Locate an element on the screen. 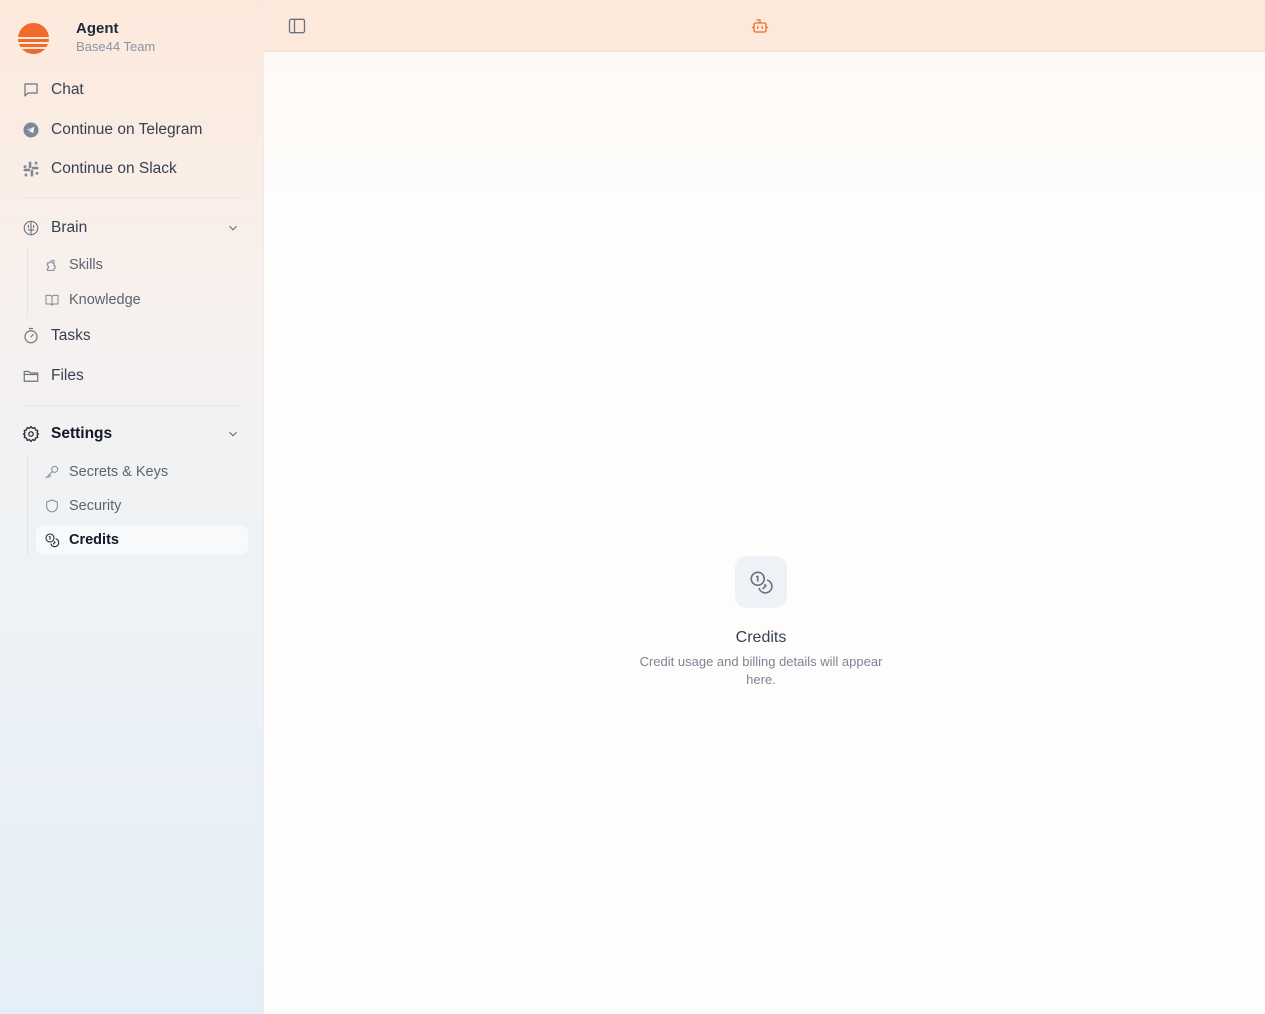 The height and width of the screenshot is (1014, 1265). sidebar-item-label: Continue on Telegram is located at coordinates (127, 129).